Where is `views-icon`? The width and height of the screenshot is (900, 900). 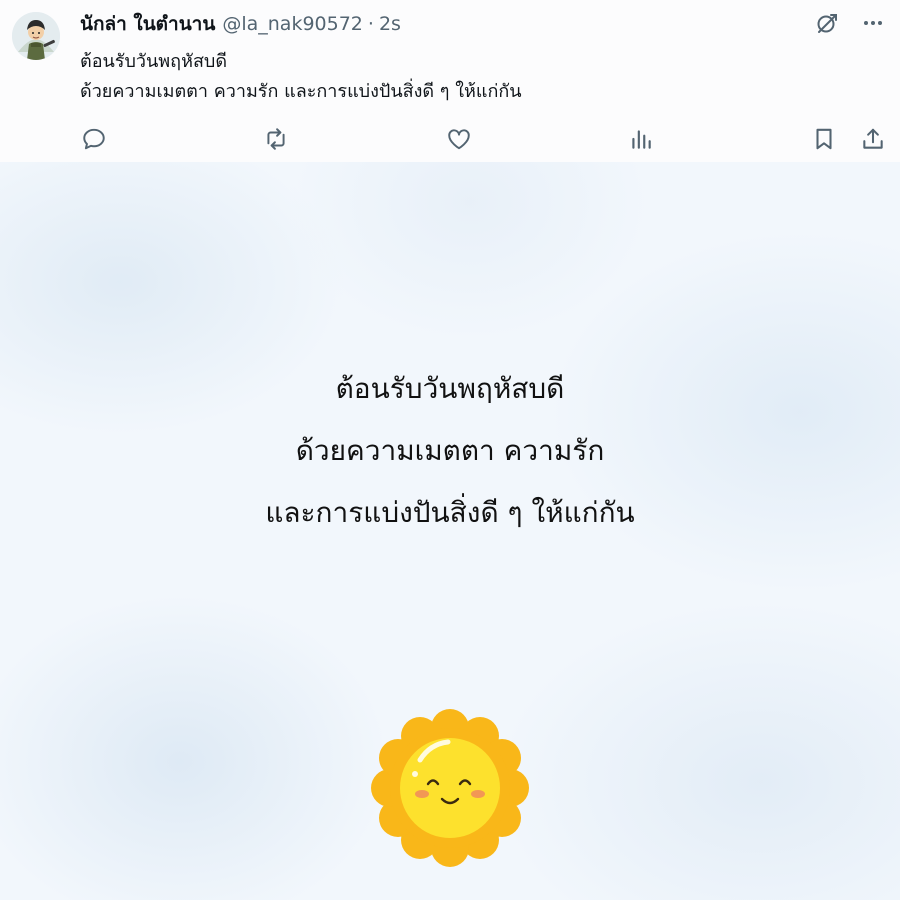 views-icon is located at coordinates (641, 139).